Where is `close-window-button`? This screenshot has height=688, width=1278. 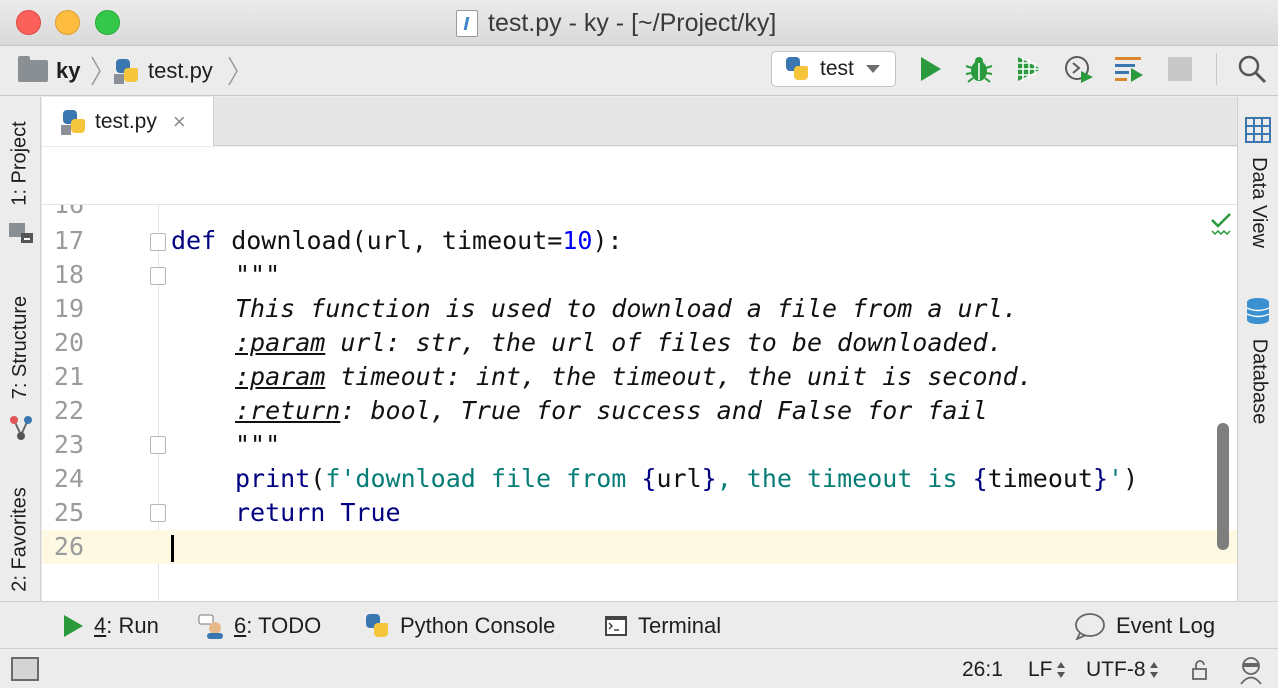 close-window-button is located at coordinates (28, 22).